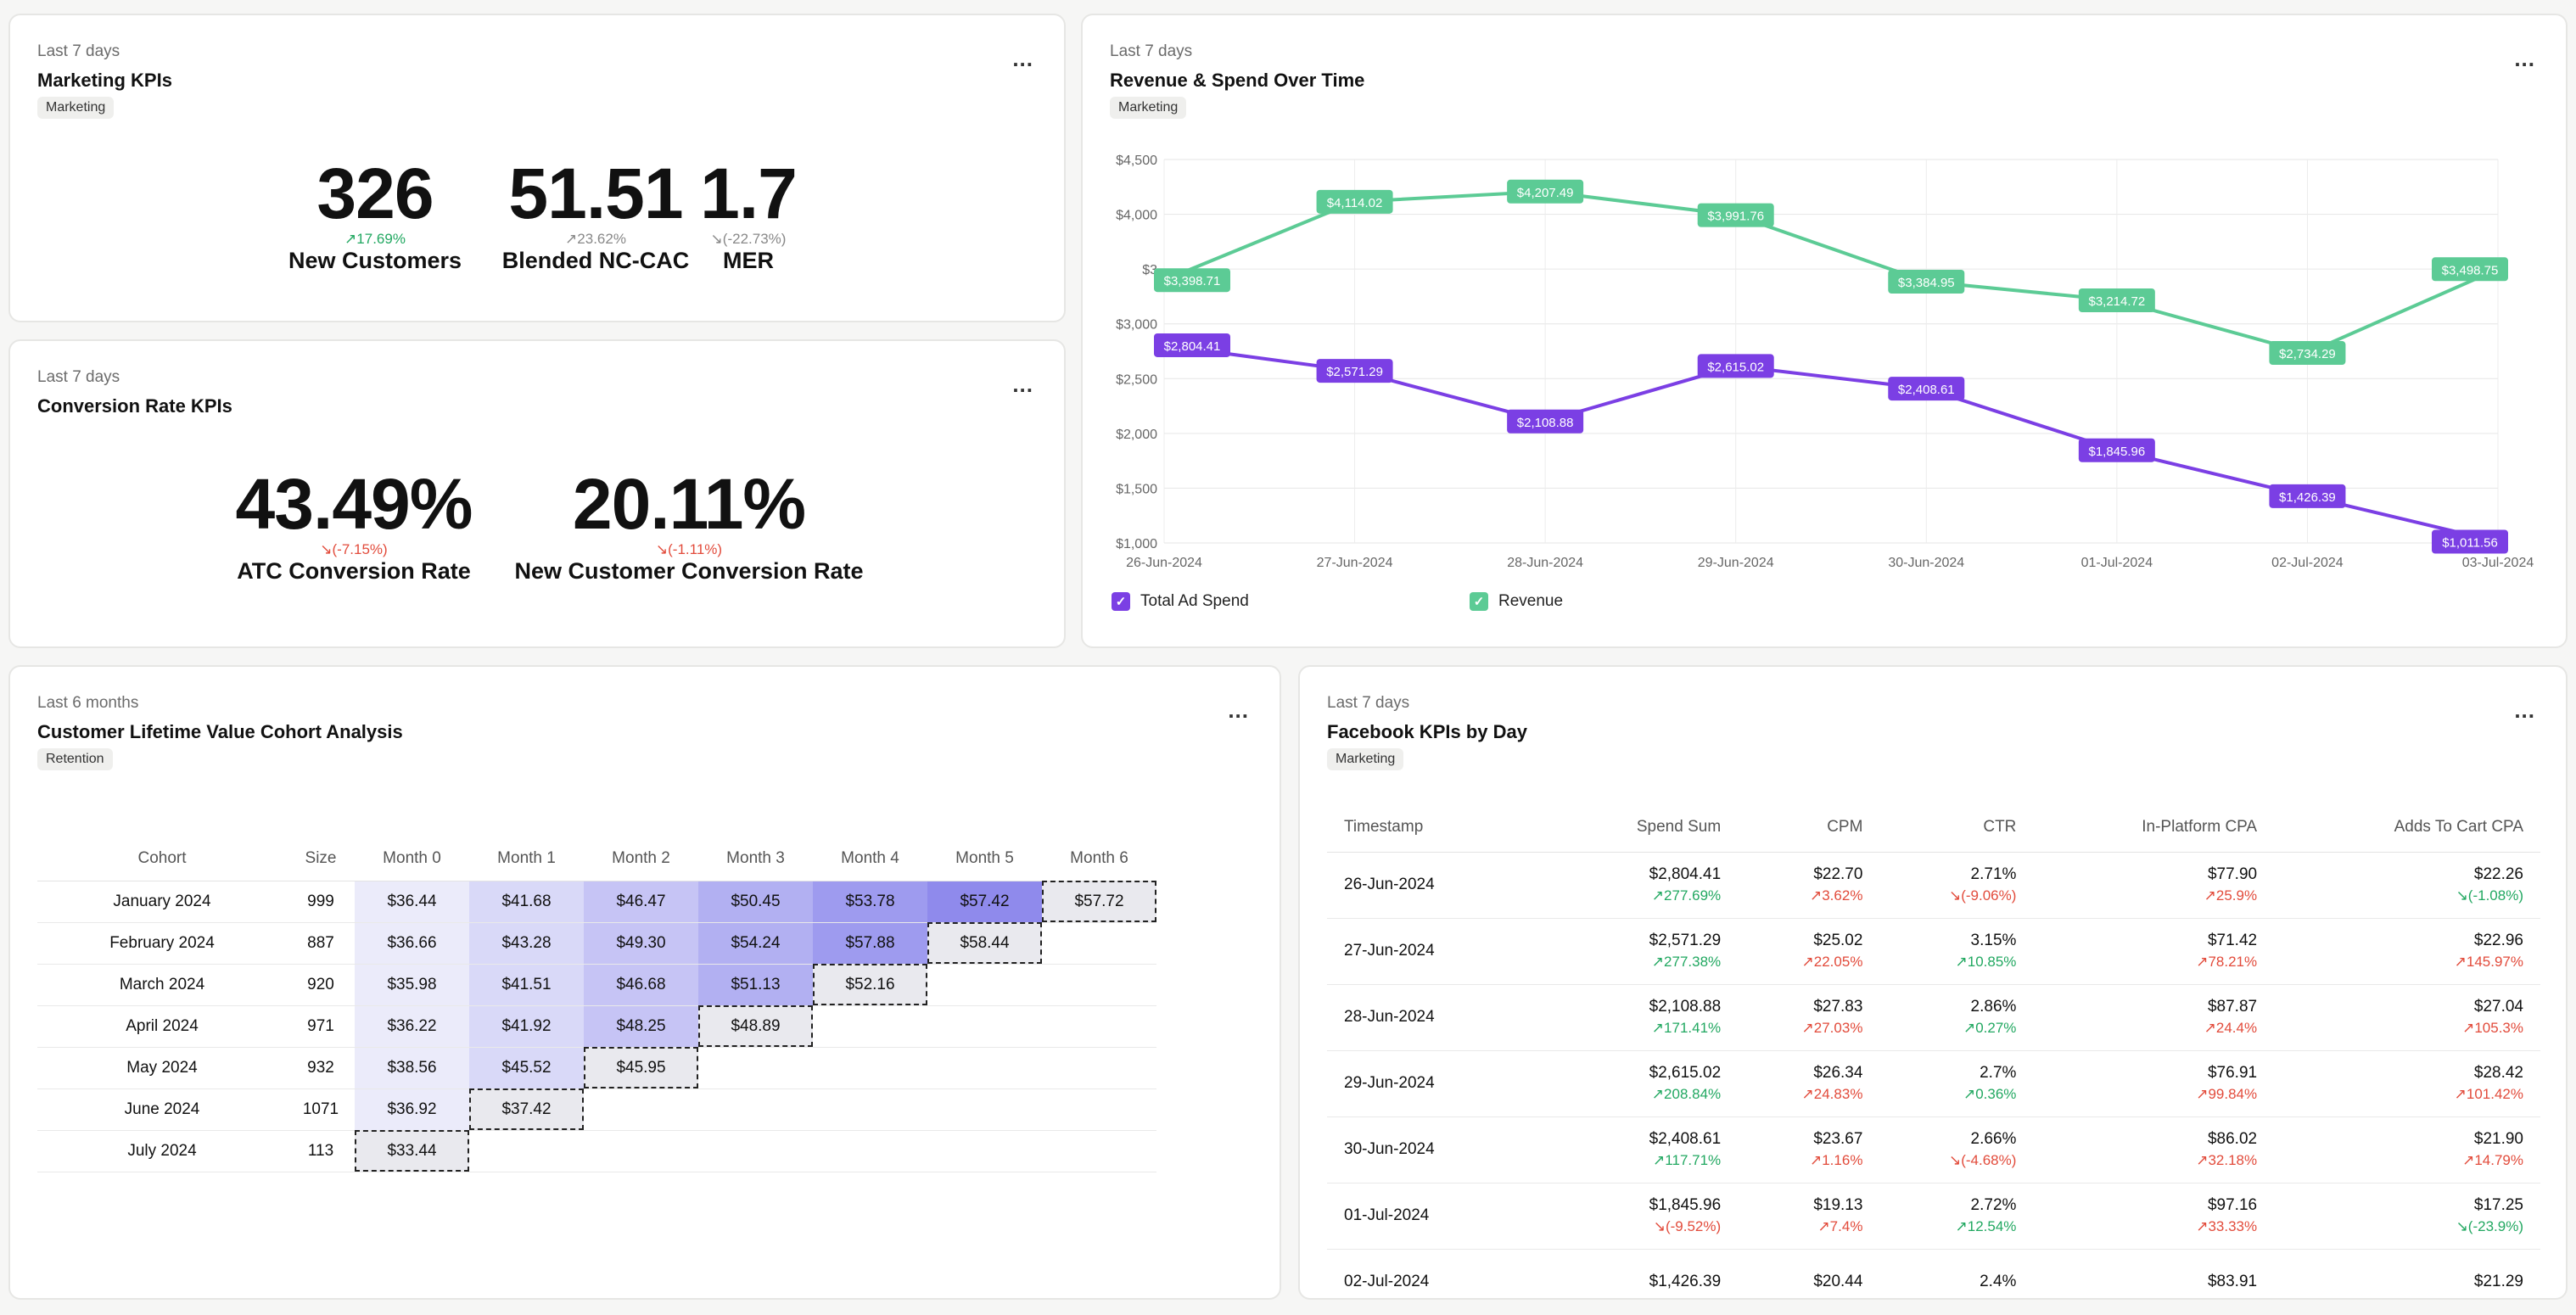  Describe the element at coordinates (1956, 828) in the screenshot. I see `column-header: CTR` at that location.